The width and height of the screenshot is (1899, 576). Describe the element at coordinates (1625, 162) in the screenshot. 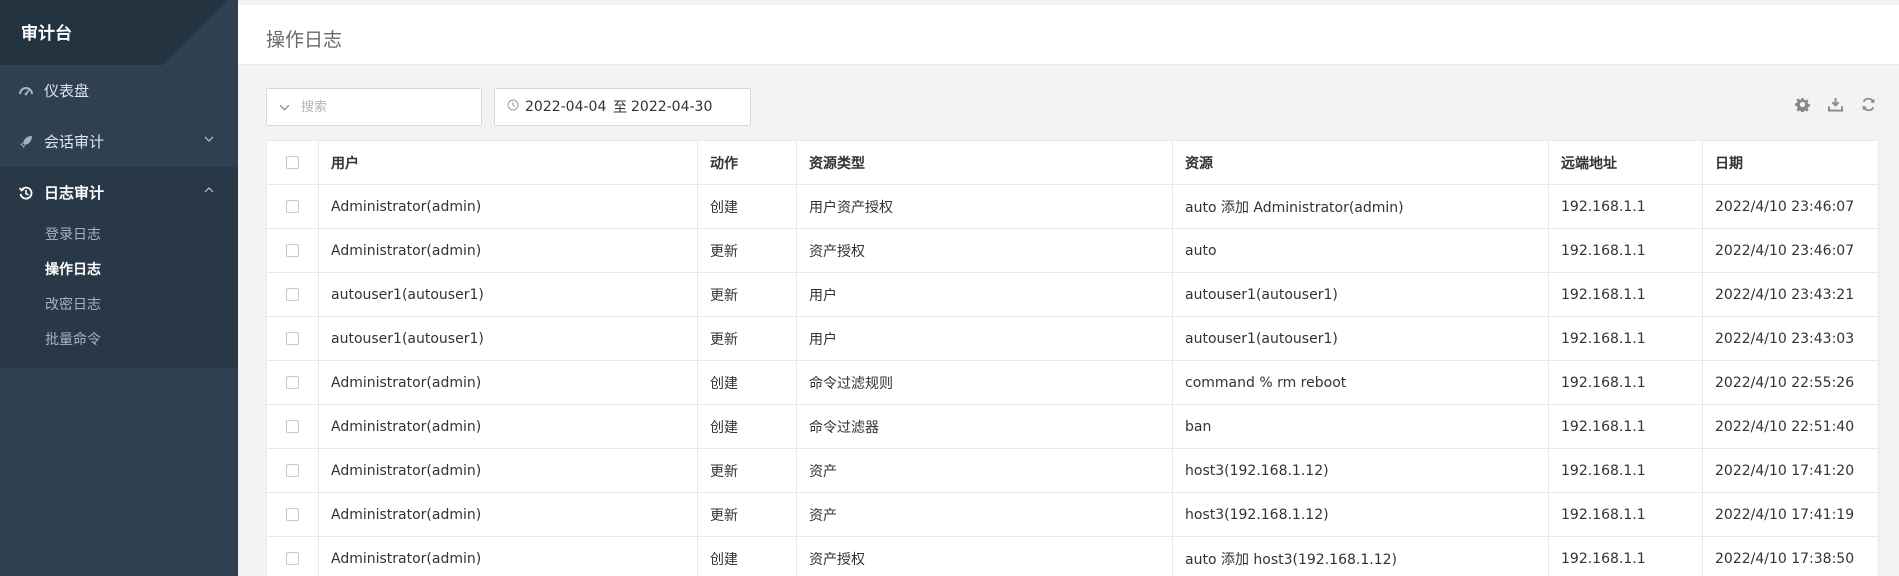

I see `column-header-remote-addr: 远端地址` at that location.